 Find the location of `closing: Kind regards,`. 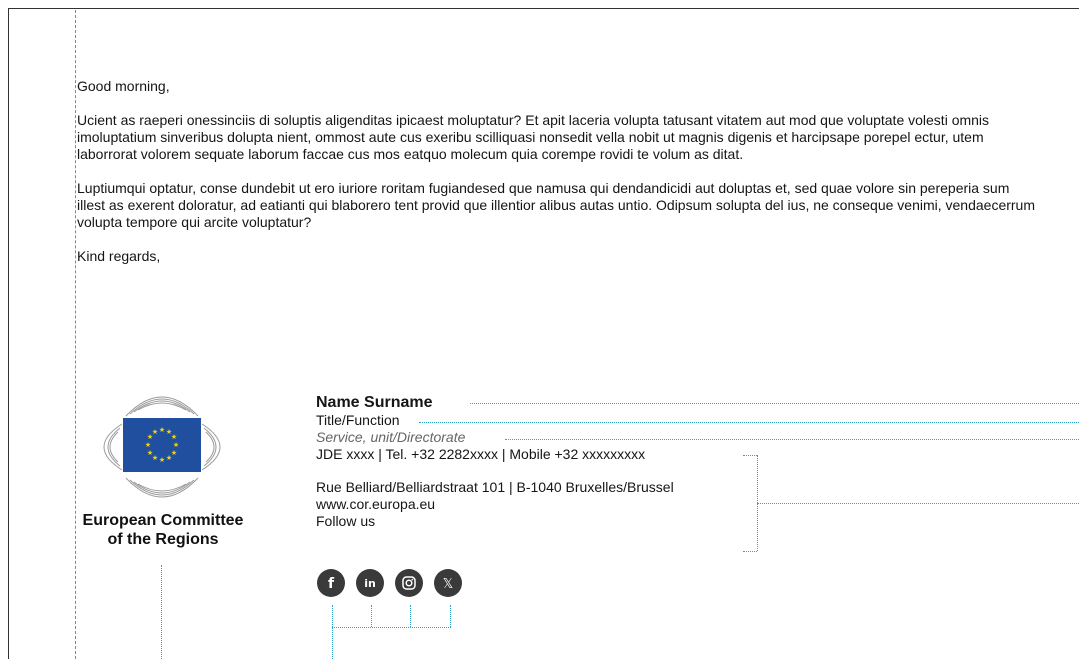

closing: Kind regards, is located at coordinates (119, 256).